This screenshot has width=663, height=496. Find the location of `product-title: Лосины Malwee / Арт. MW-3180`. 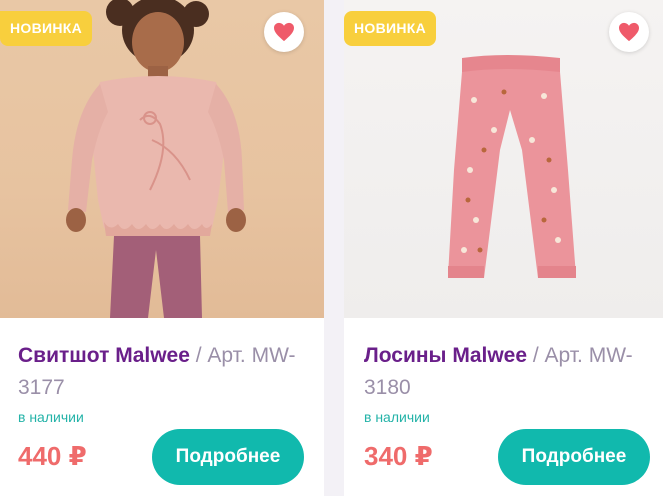

product-title: Лосины Malwee / Арт. MW-3180 is located at coordinates (509, 372).